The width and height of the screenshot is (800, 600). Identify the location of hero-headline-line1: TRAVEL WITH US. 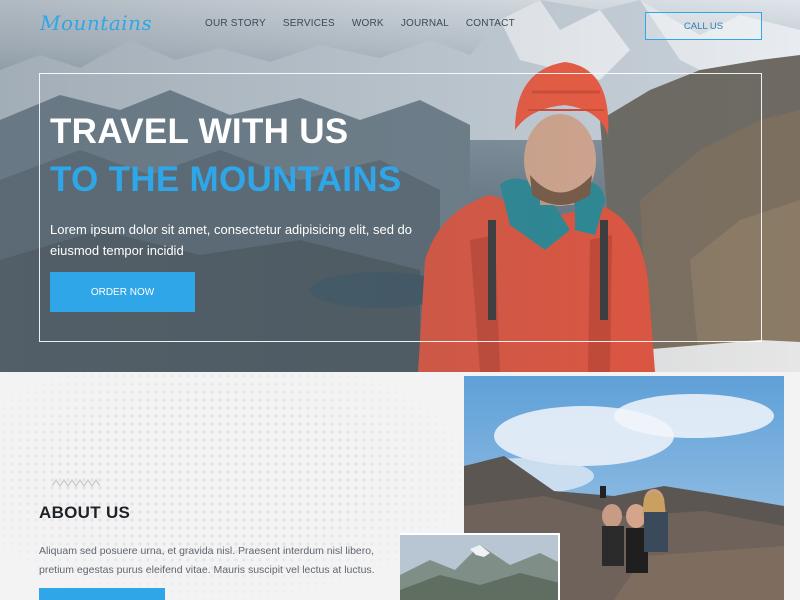
(199, 131).